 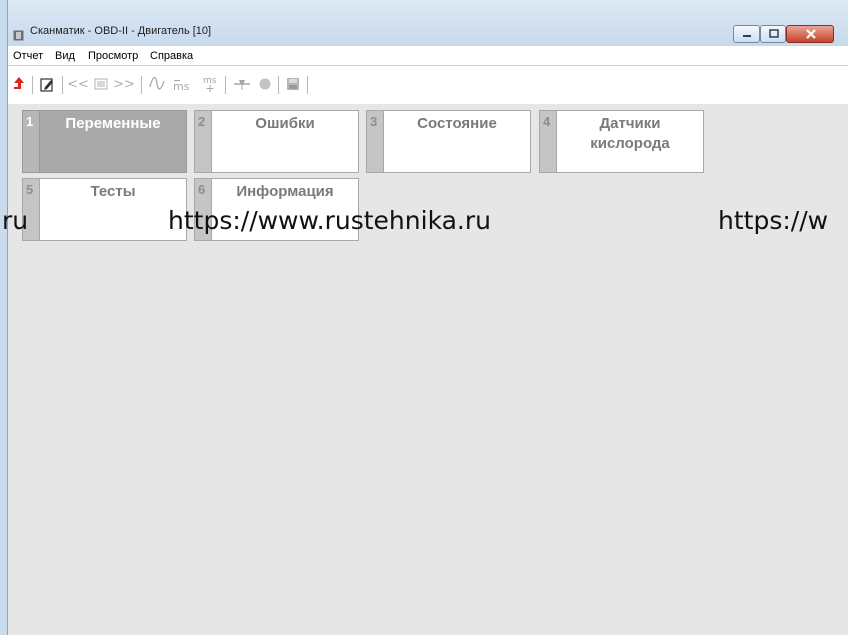 What do you see at coordinates (547, 141) in the screenshot?
I see `tab-number: 4` at bounding box center [547, 141].